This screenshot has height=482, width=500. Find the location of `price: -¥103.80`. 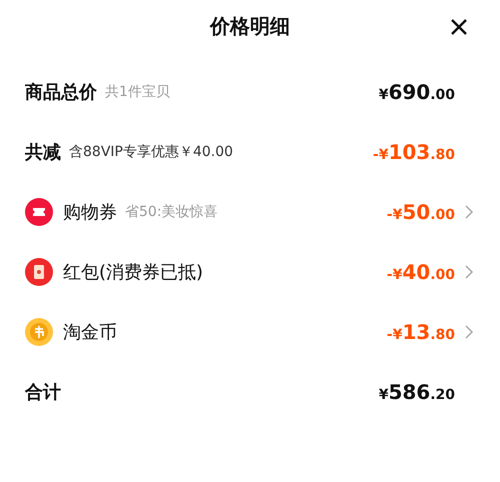

price: -¥103.80 is located at coordinates (413, 152).